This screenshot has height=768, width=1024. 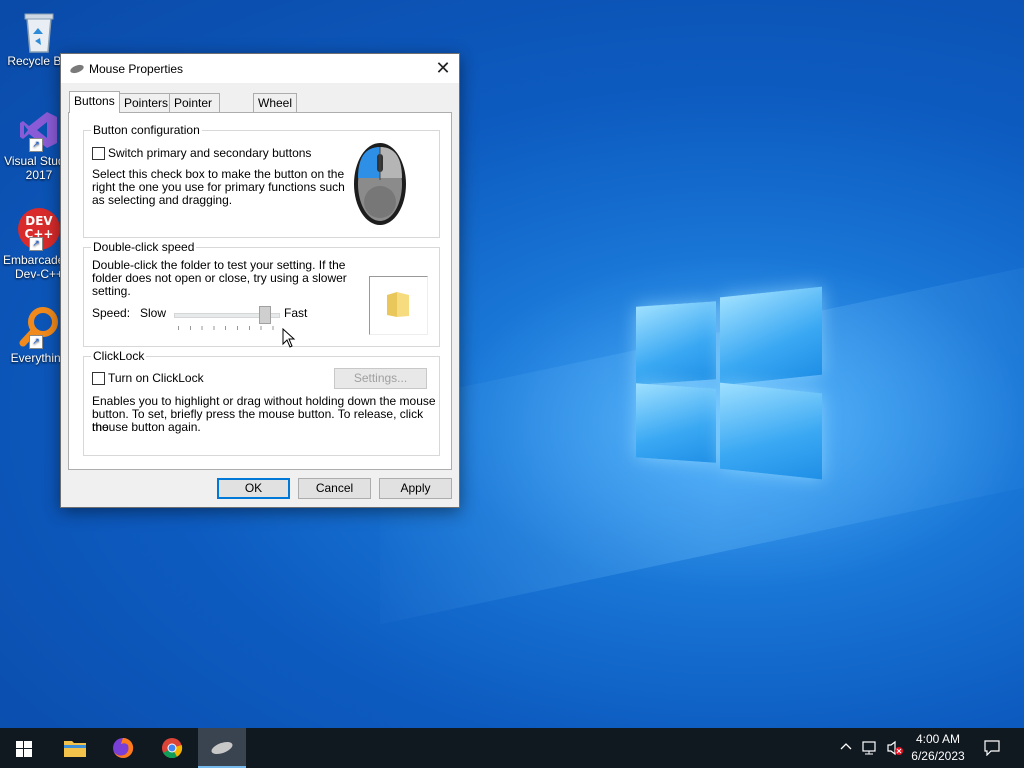 What do you see at coordinates (39, 327) in the screenshot?
I see `everything-search-icon: ↗` at bounding box center [39, 327].